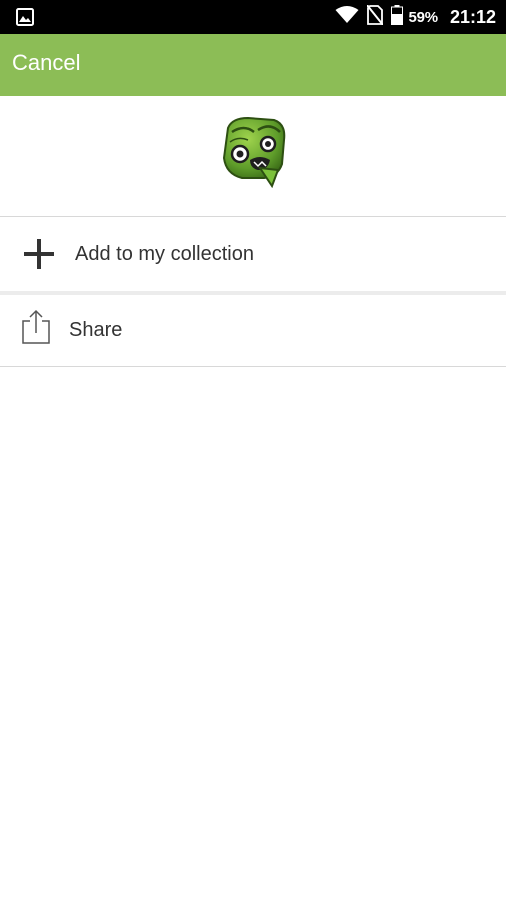 The height and width of the screenshot is (900, 506). I want to click on status-bar: 59% 21:12, so click(253, 17).